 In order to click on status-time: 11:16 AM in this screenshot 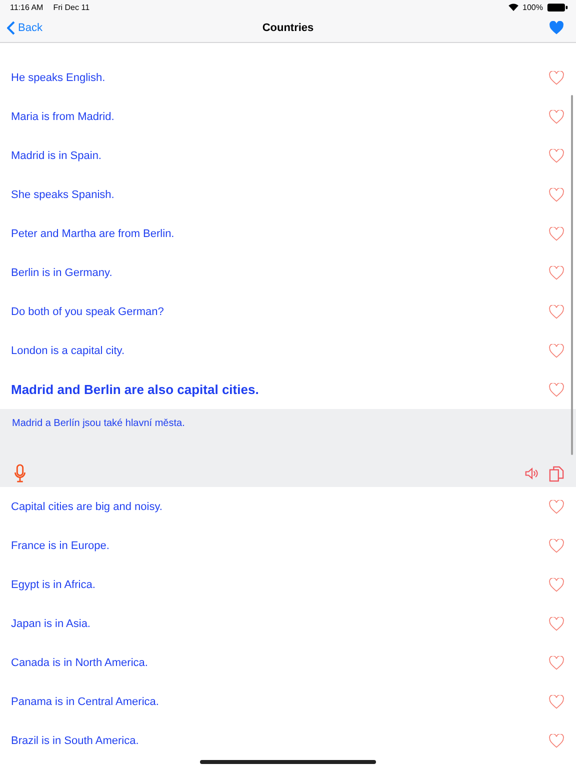, I will do `click(27, 7)`.